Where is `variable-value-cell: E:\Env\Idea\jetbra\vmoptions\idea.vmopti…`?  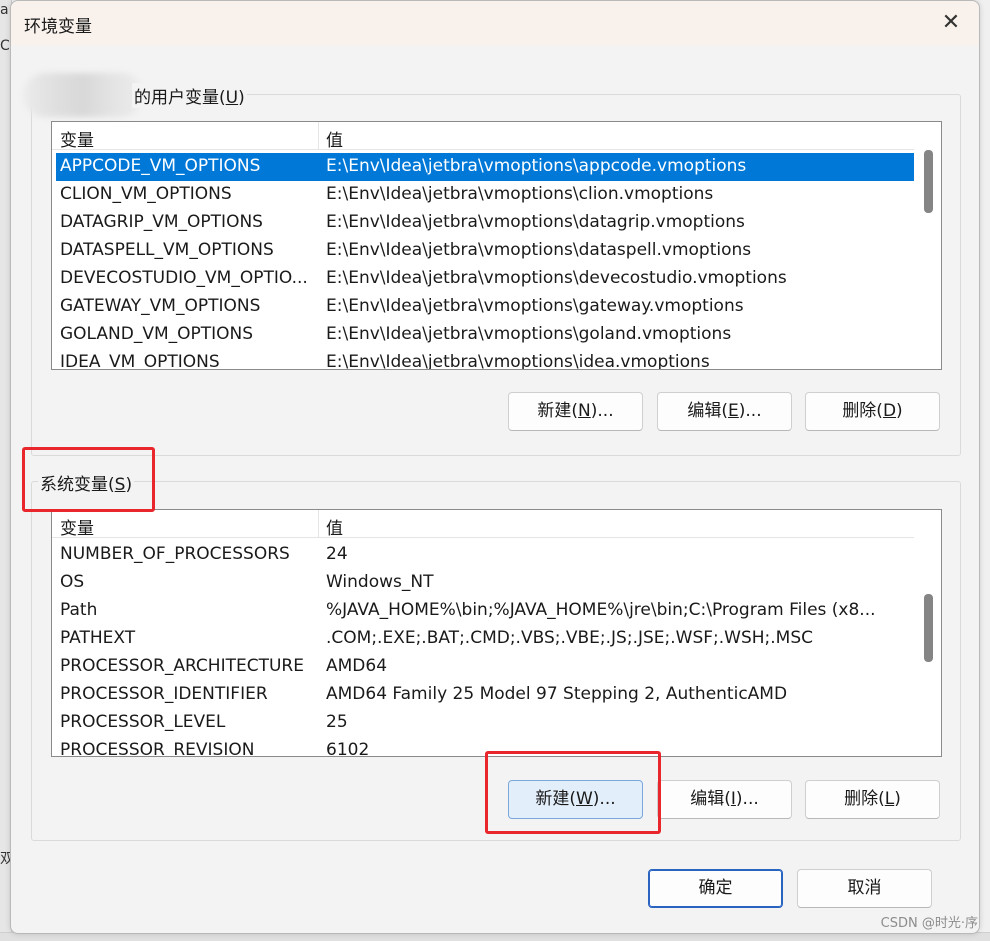
variable-value-cell: E:\Env\Idea\jetbra\vmoptions\idea.vmopti… is located at coordinates (518, 361).